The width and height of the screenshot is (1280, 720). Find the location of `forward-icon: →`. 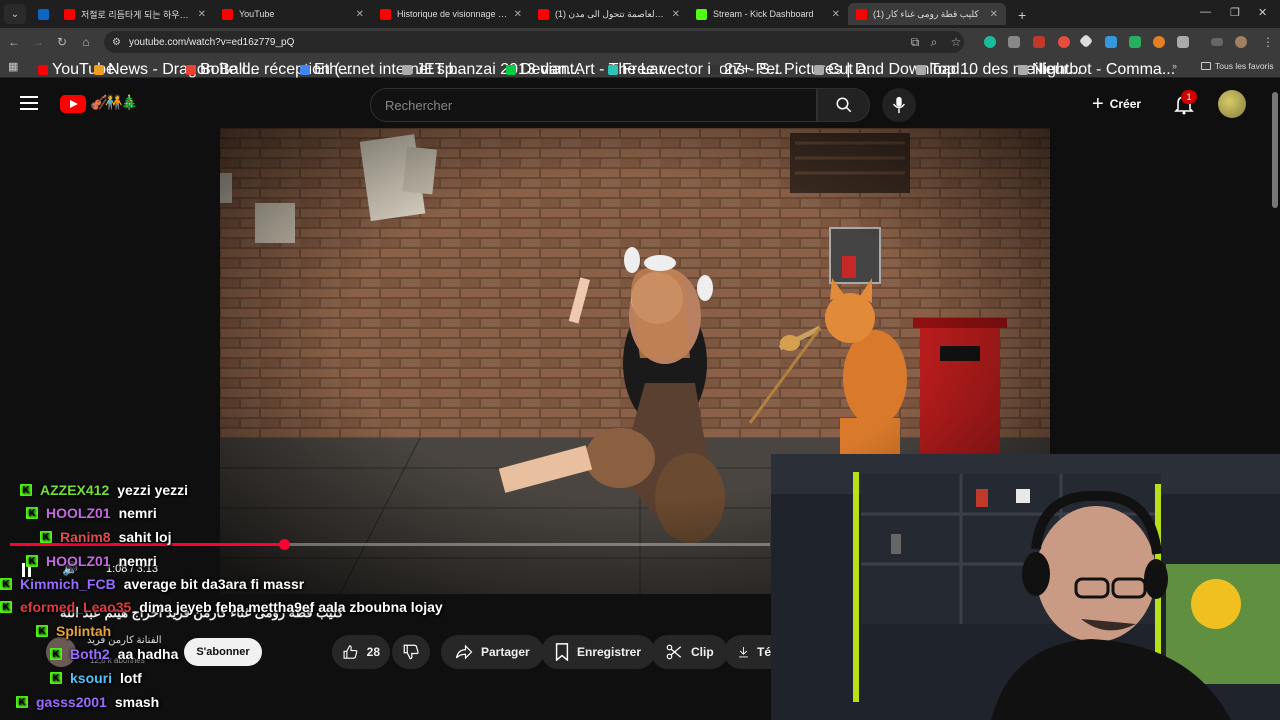

forward-icon: → is located at coordinates (38, 42).